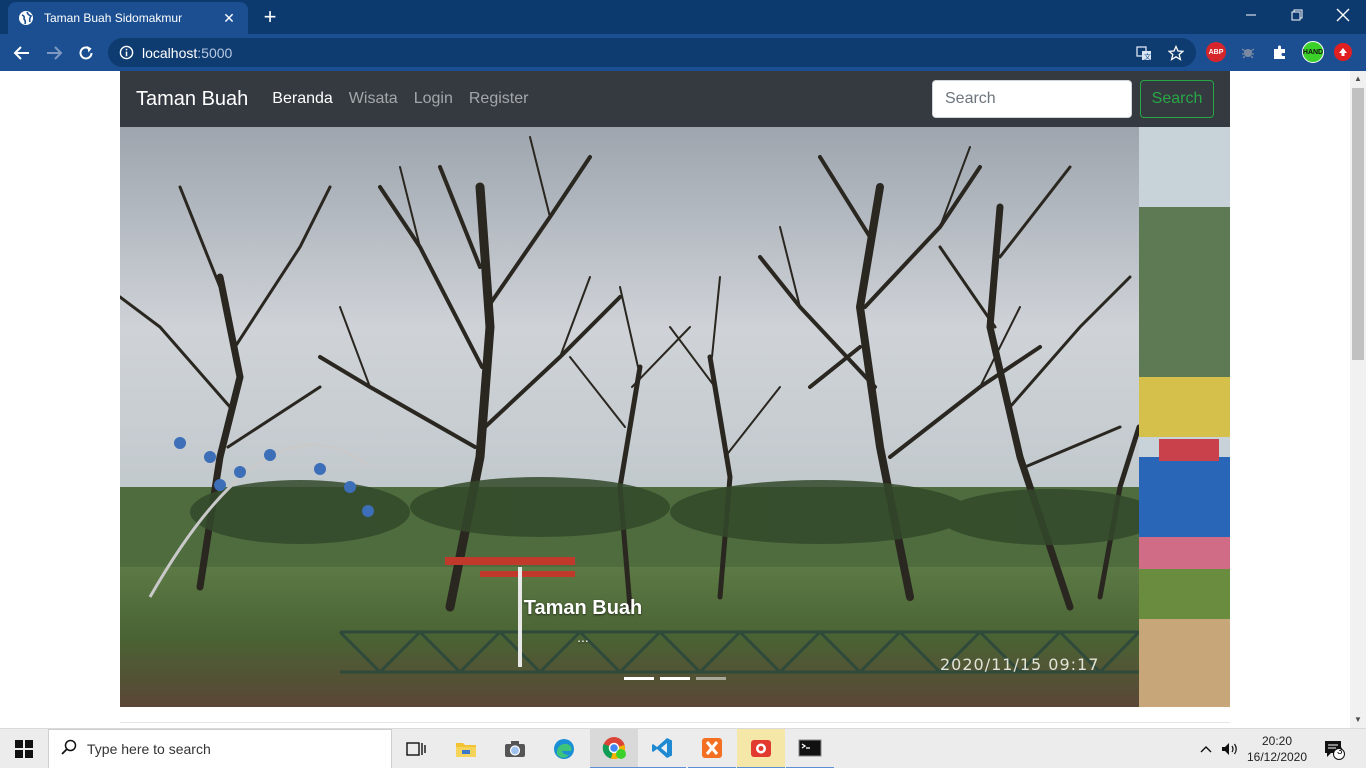 The width and height of the screenshot is (1366, 768). I want to click on update-arrow-icon, so click(1343, 52).